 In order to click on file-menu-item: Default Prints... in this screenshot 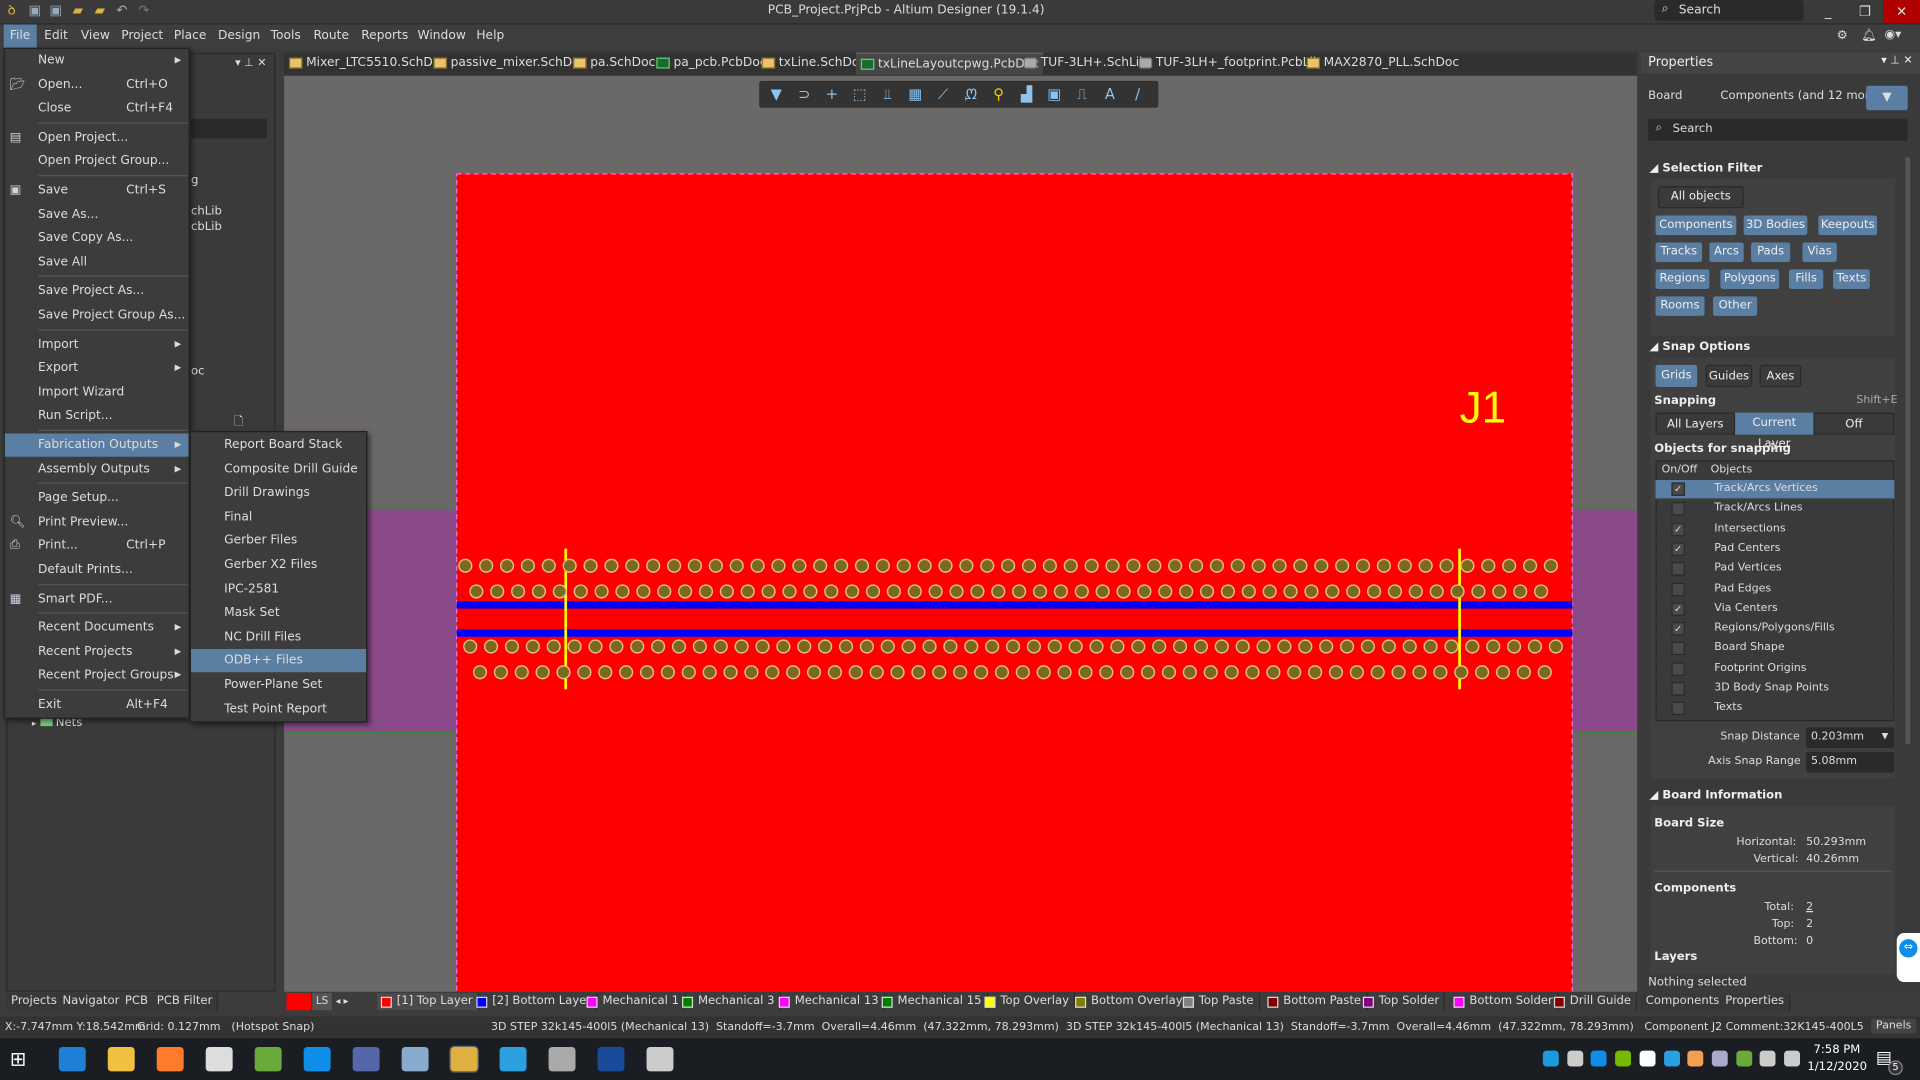, I will do `click(97, 569)`.